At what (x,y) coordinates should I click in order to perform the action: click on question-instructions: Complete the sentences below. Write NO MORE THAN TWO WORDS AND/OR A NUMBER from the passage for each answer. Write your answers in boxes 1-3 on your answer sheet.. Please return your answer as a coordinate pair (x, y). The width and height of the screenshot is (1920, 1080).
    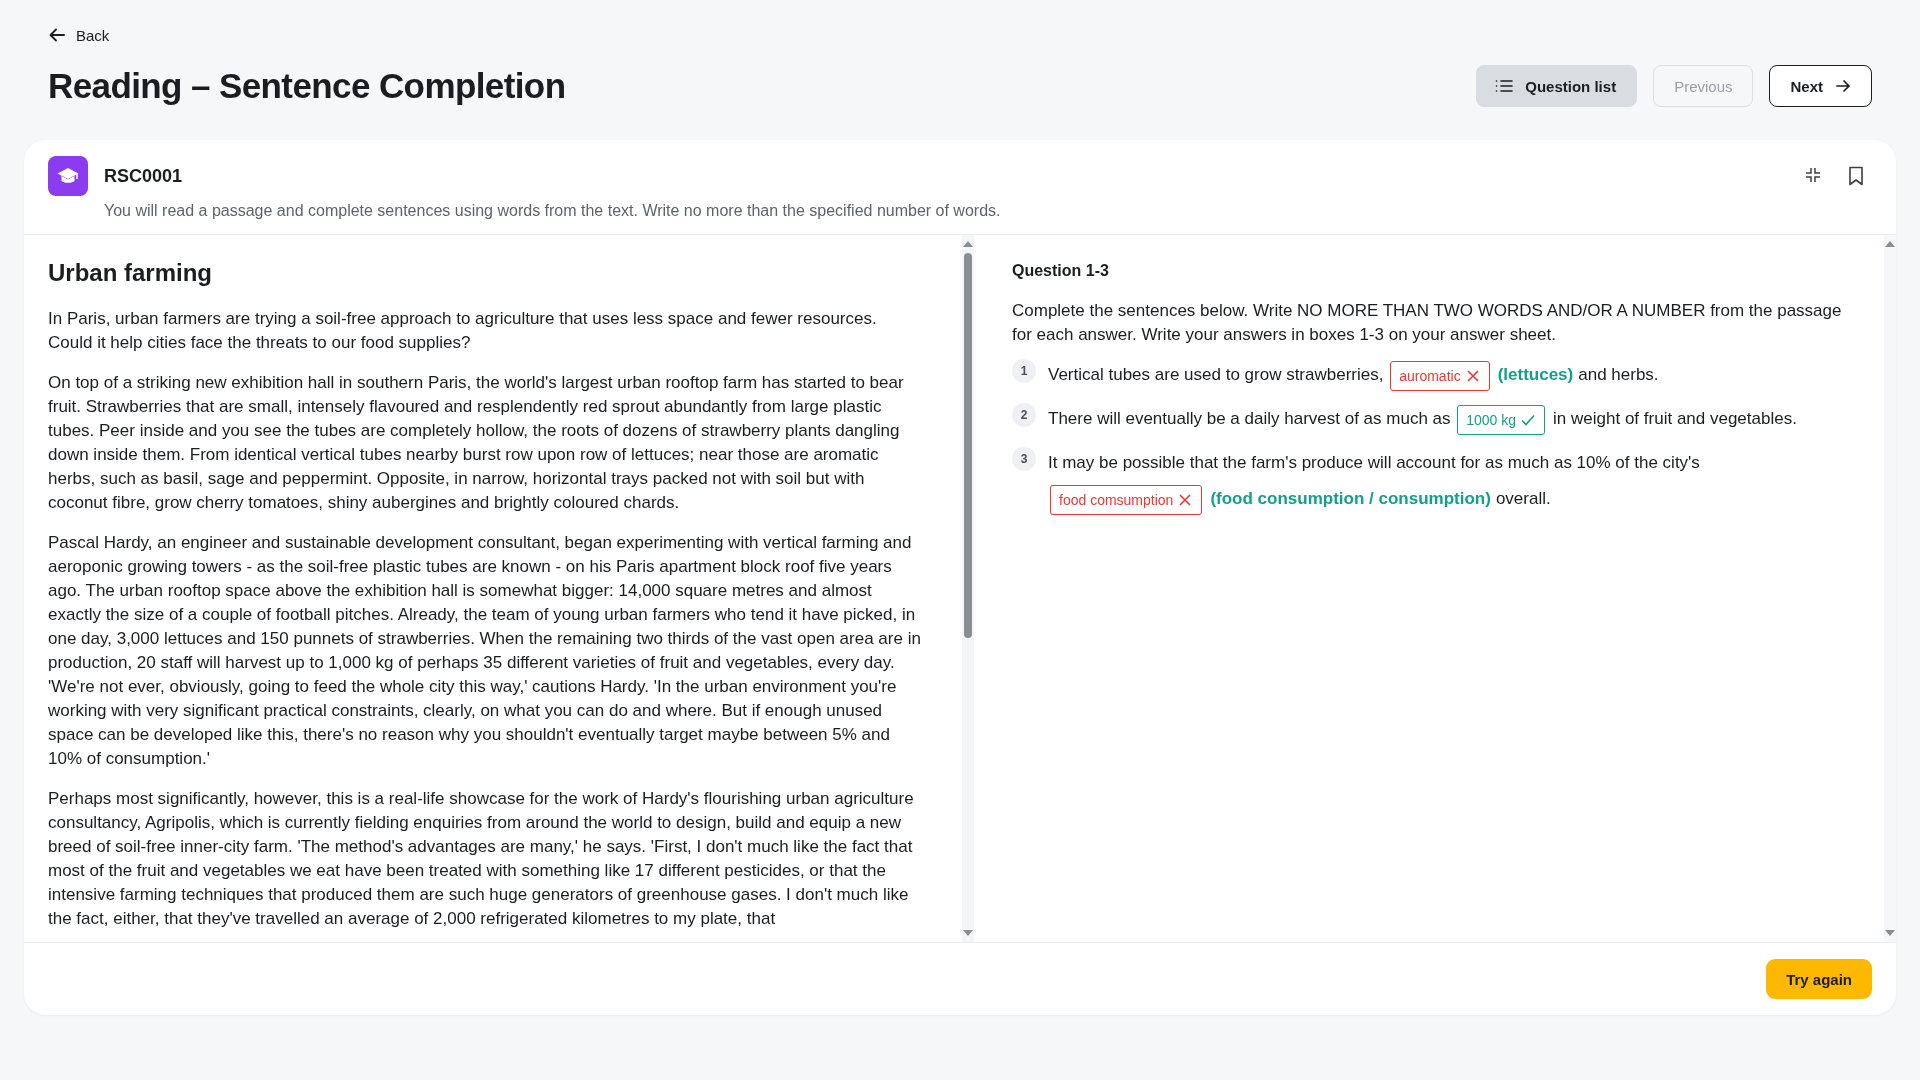
    Looking at the image, I should click on (1427, 323).